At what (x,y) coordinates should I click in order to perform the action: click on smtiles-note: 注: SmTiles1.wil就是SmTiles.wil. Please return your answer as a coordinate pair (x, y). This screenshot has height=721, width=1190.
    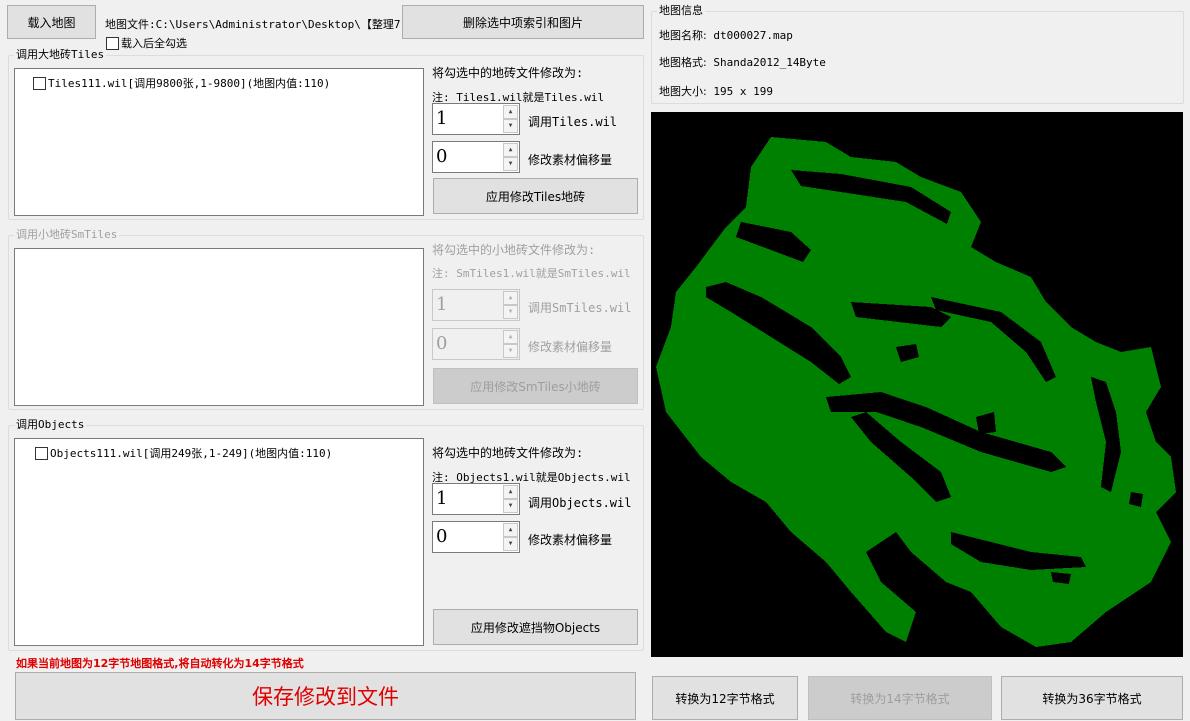
    Looking at the image, I should click on (531, 273).